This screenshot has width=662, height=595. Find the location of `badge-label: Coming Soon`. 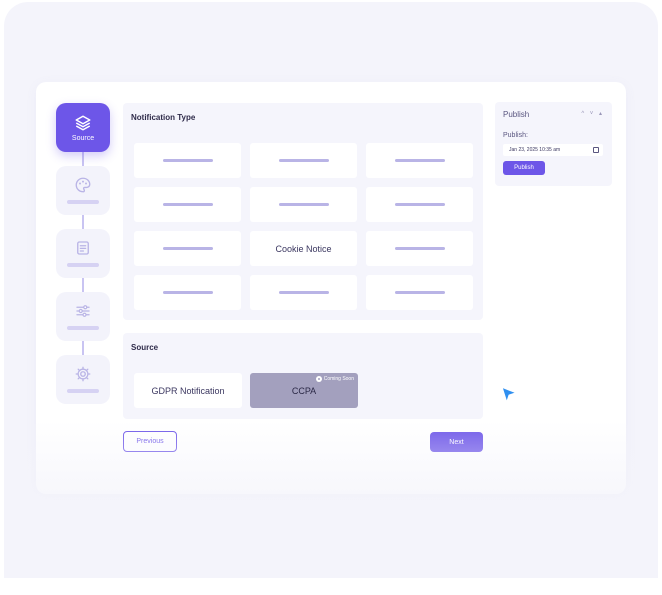

badge-label: Coming Soon is located at coordinates (338, 379).